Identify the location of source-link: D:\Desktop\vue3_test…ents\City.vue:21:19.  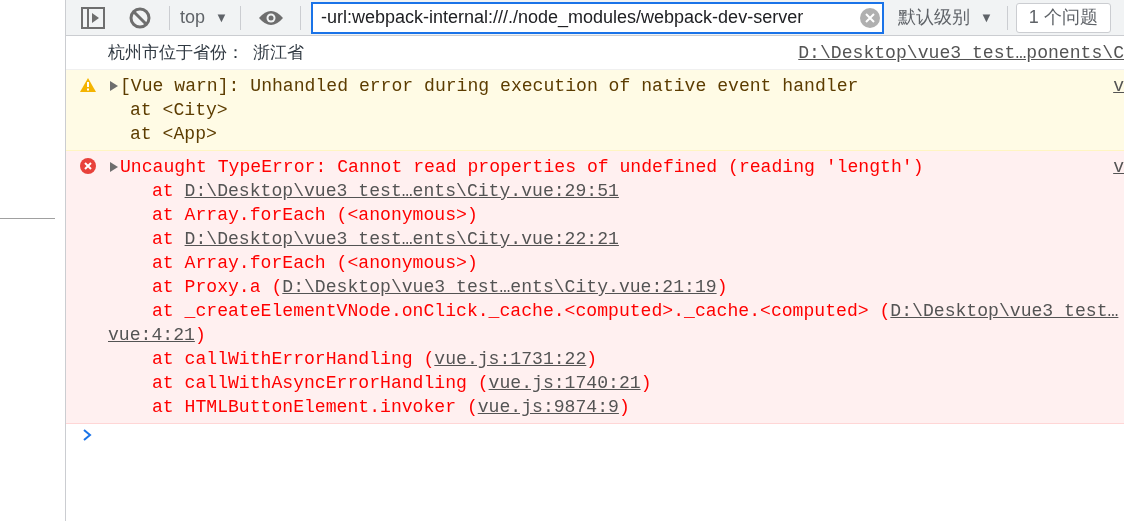
(499, 287).